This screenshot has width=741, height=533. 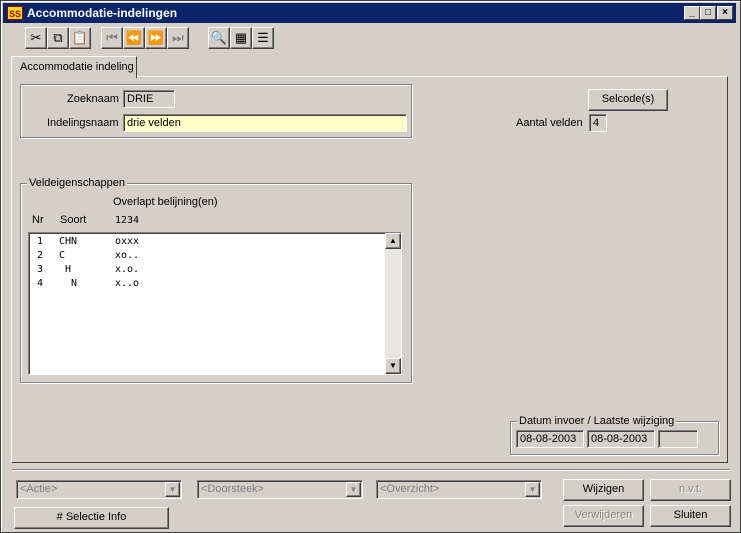 I want to click on search-icon: 🔍, so click(x=219, y=38).